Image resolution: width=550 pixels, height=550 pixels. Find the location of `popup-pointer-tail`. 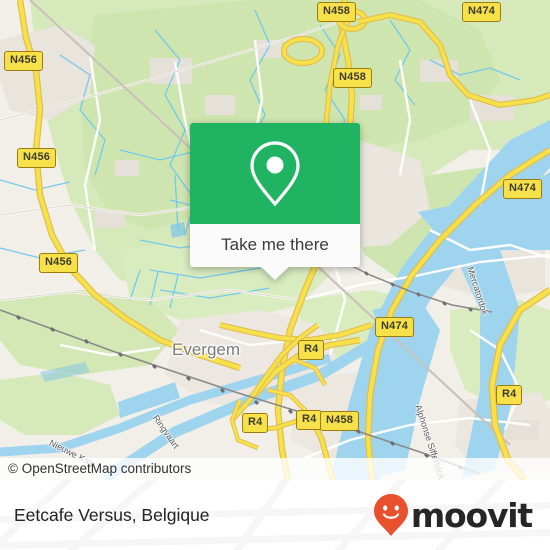

popup-pointer-tail is located at coordinates (275, 273).